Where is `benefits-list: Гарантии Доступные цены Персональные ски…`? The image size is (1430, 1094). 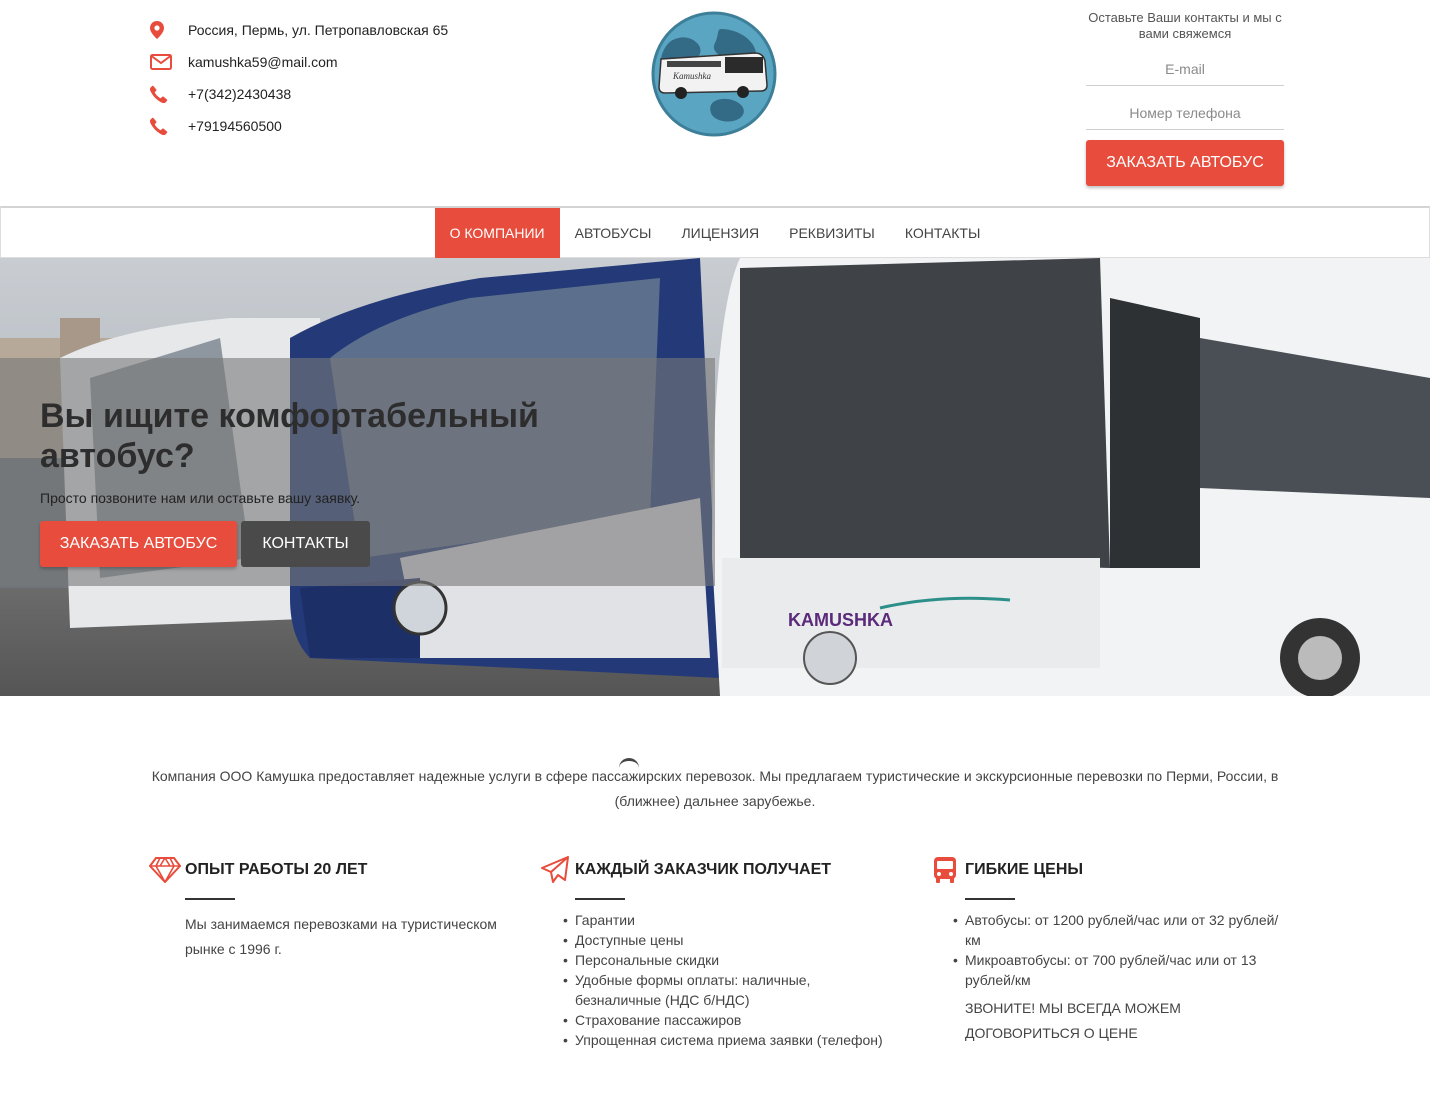
benefits-list: Гарантии Доступные цены Персональные ски… is located at coordinates (729, 980).